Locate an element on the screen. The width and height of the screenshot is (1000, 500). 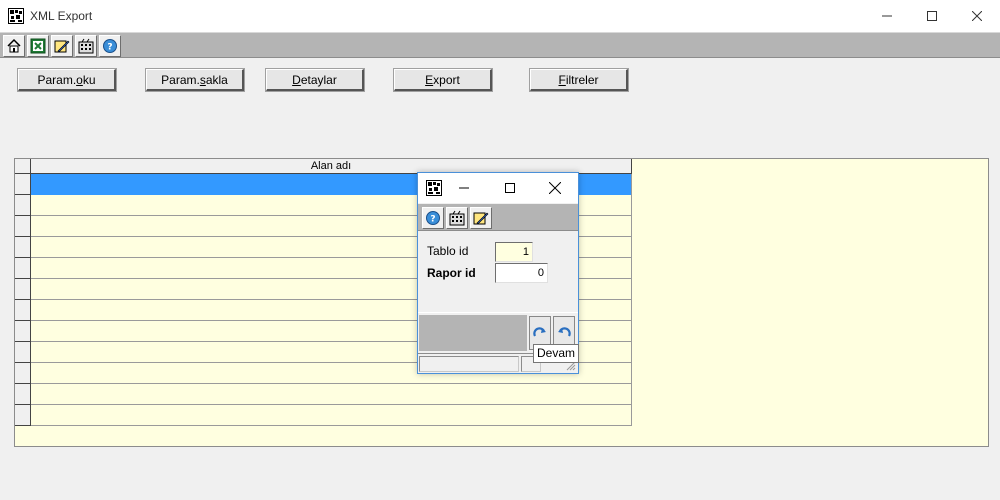
detaylar-button: Detaylar is located at coordinates (315, 80).